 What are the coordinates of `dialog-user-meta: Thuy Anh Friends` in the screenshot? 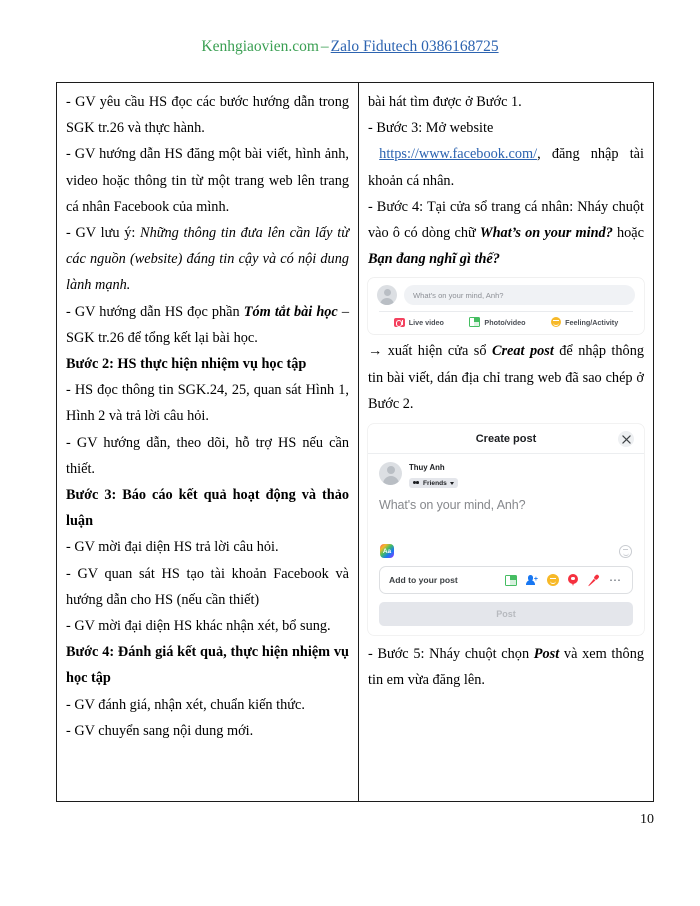 It's located at (433, 476).